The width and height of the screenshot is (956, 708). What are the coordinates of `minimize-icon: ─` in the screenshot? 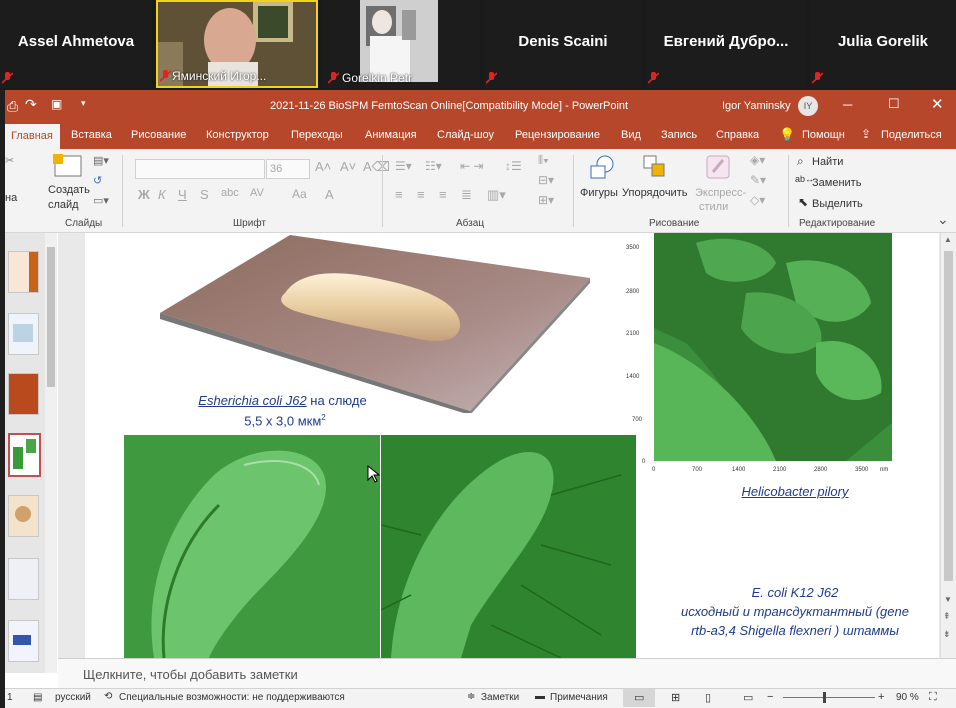 It's located at (847, 104).